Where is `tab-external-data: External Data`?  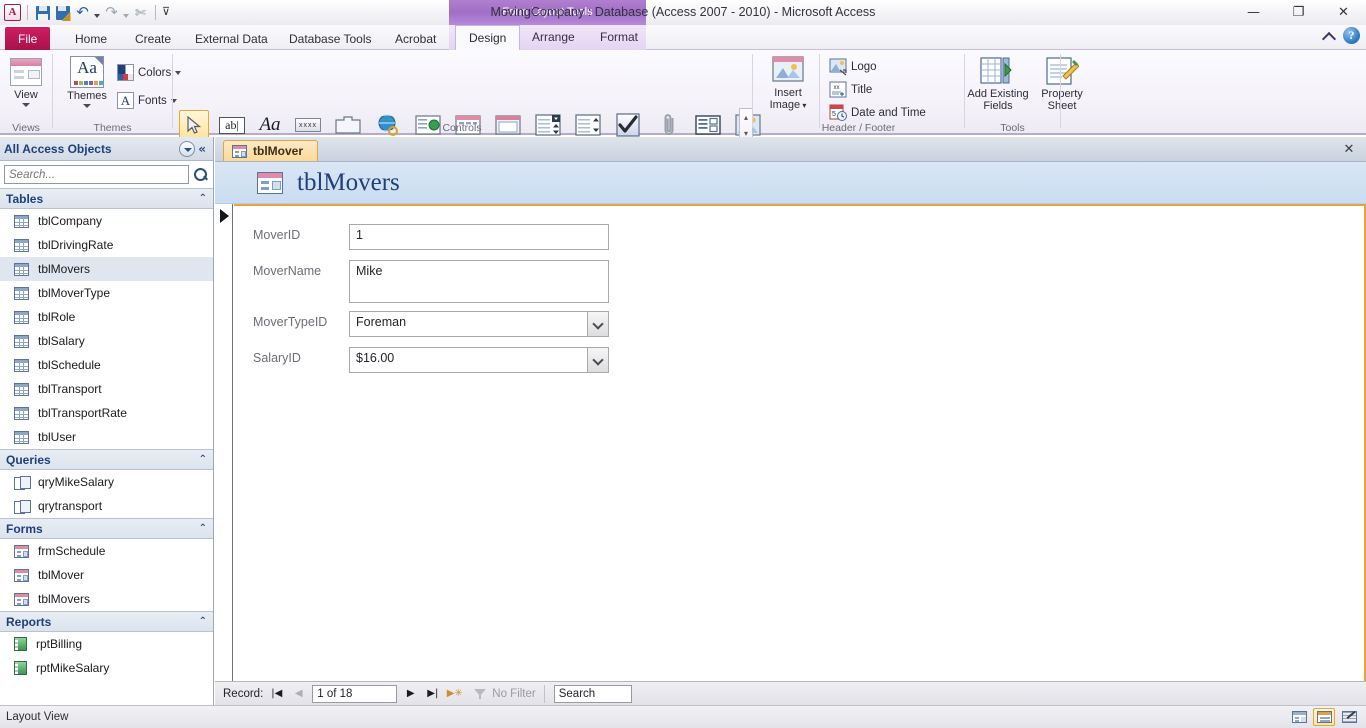 tab-external-data: External Data is located at coordinates (231, 39).